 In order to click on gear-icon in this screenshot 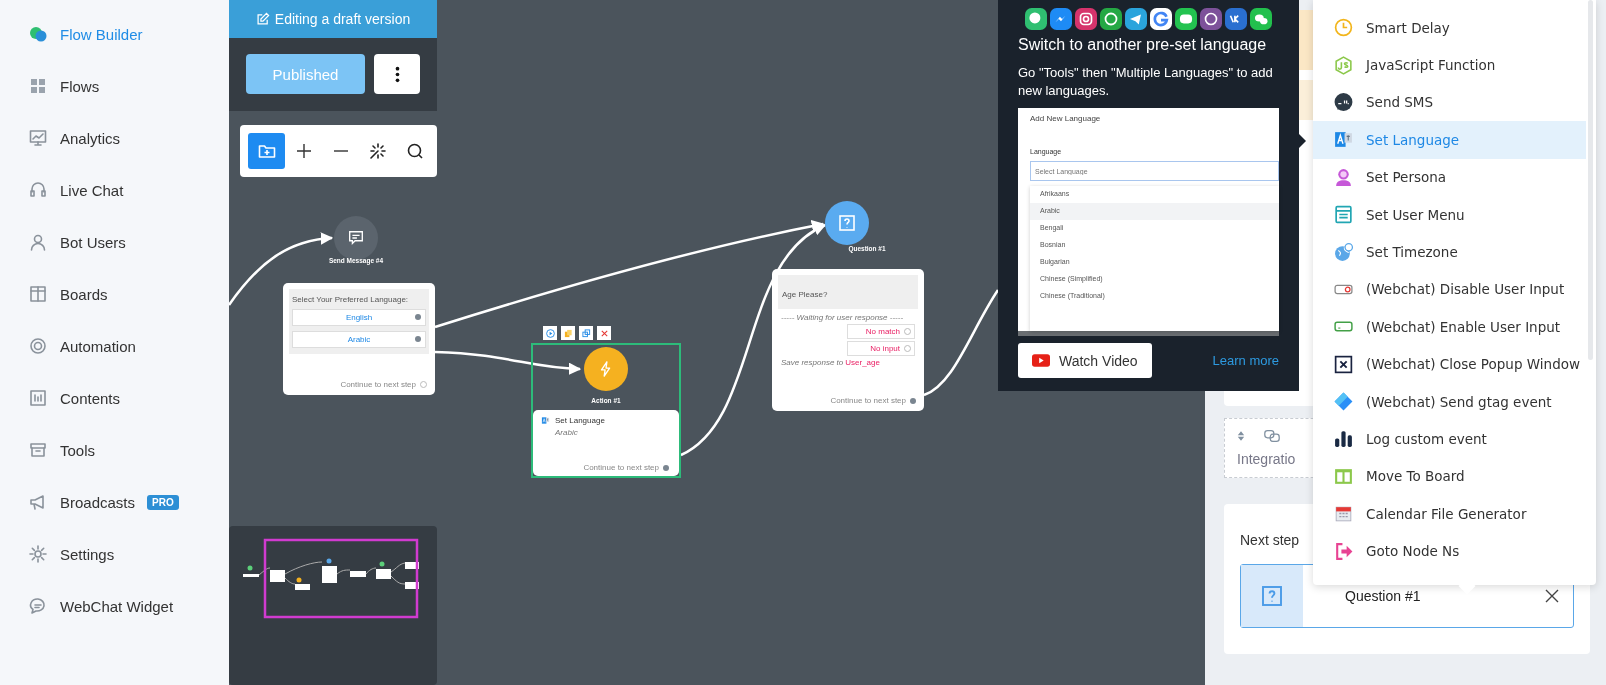, I will do `click(38, 554)`.